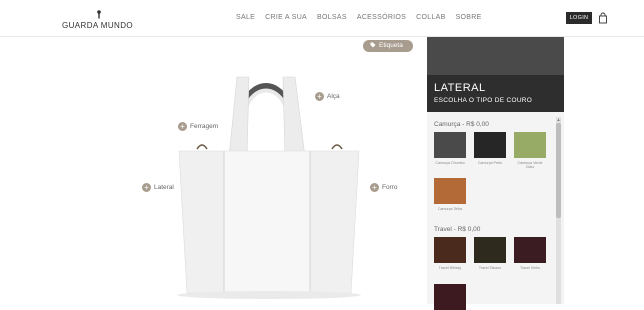  What do you see at coordinates (490, 268) in the screenshot?
I see `swatch-caption: Travel Tabaco` at bounding box center [490, 268].